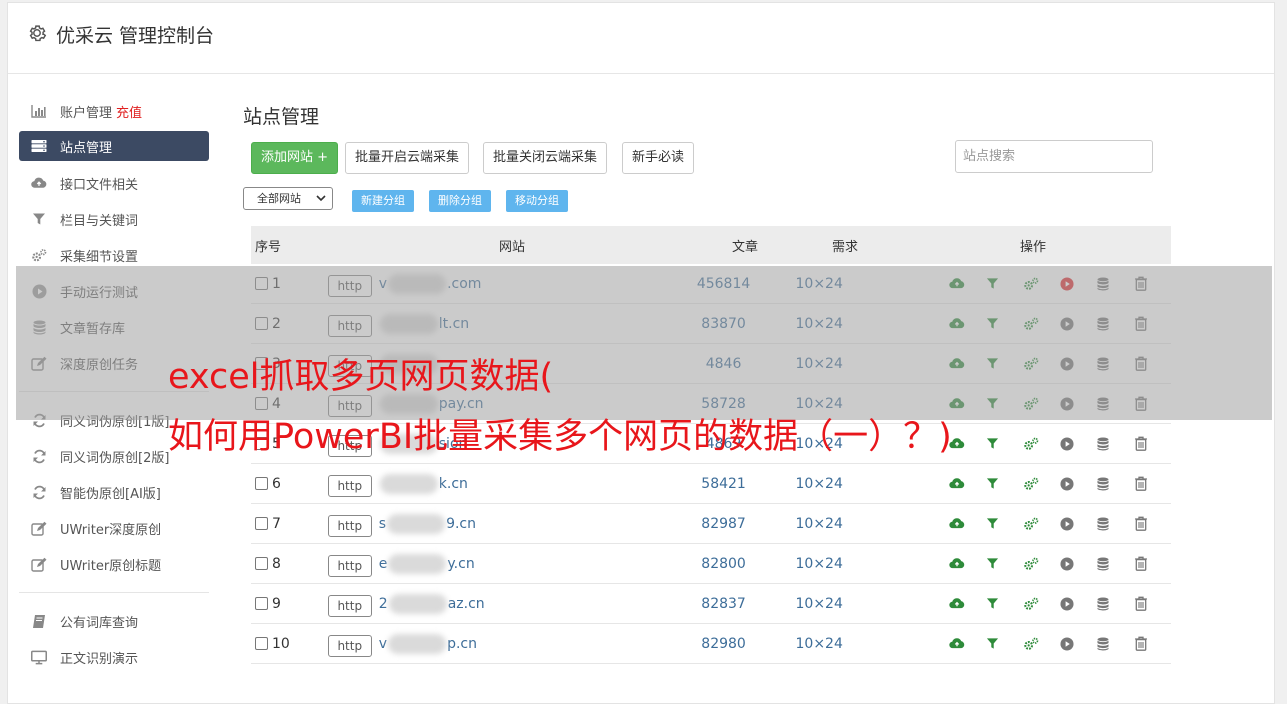 The height and width of the screenshot is (704, 1287). I want to click on recharge-link: 充值, so click(129, 111).